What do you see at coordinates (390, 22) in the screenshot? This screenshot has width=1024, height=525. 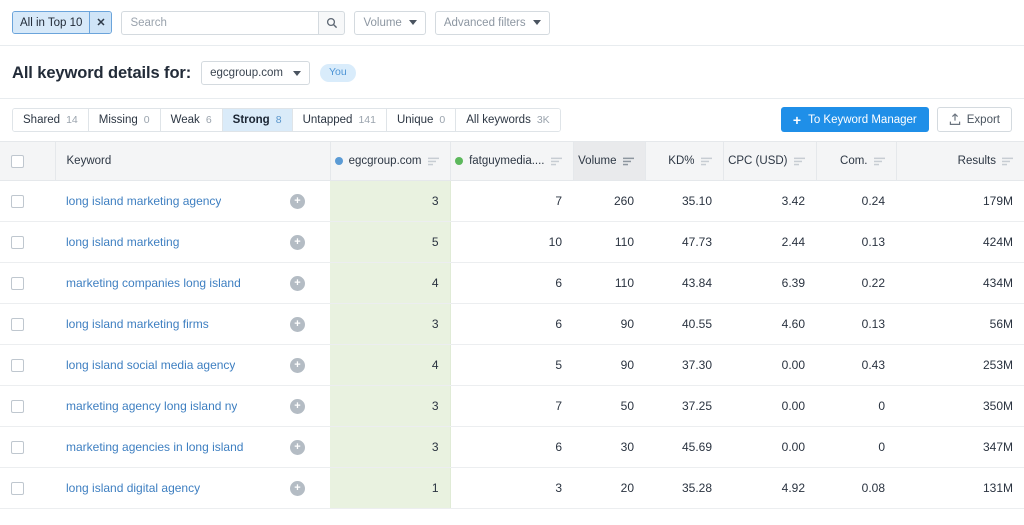 I see `volume-filter-dropdown: Volume` at bounding box center [390, 22].